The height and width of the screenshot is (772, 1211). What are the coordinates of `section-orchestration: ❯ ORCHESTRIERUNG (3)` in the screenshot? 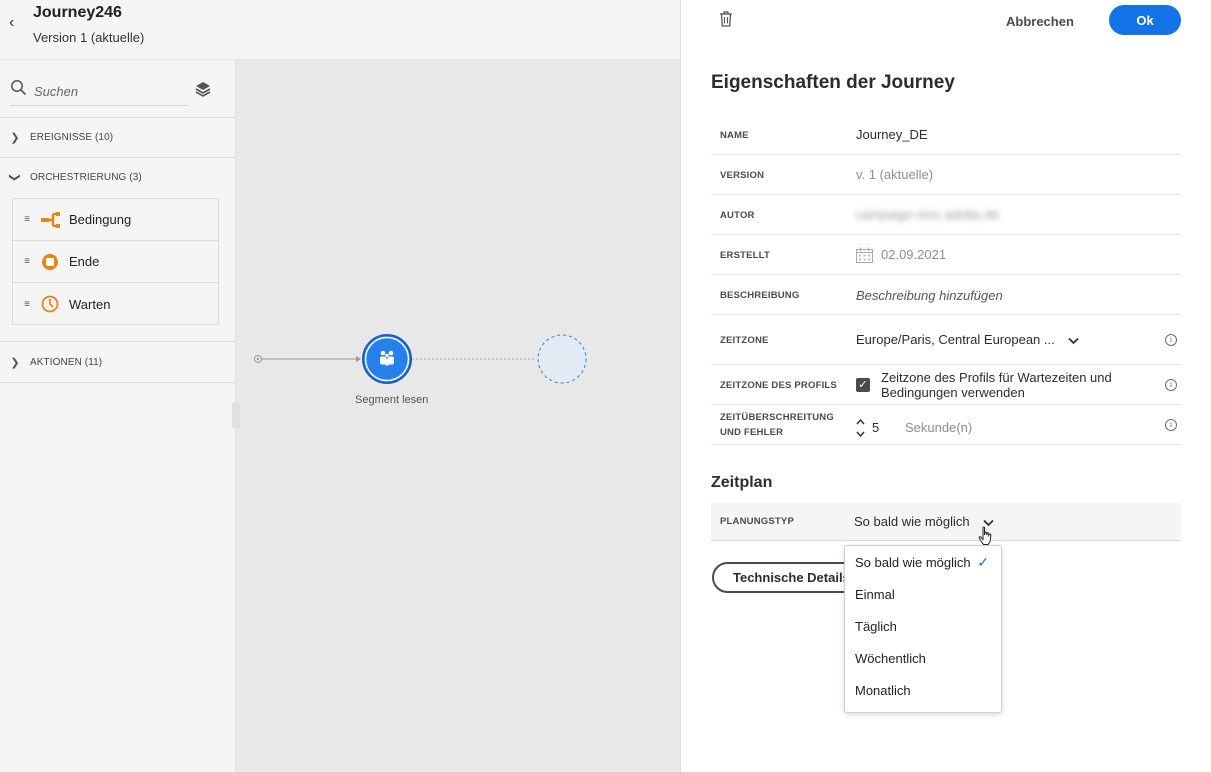 It's located at (118, 177).